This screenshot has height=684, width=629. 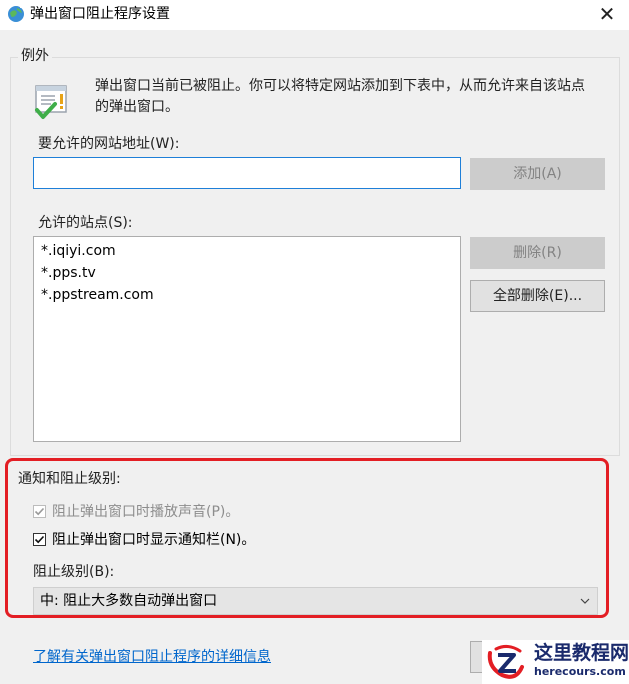 What do you see at coordinates (585, 601) in the screenshot?
I see `chevron-down-icon` at bounding box center [585, 601].